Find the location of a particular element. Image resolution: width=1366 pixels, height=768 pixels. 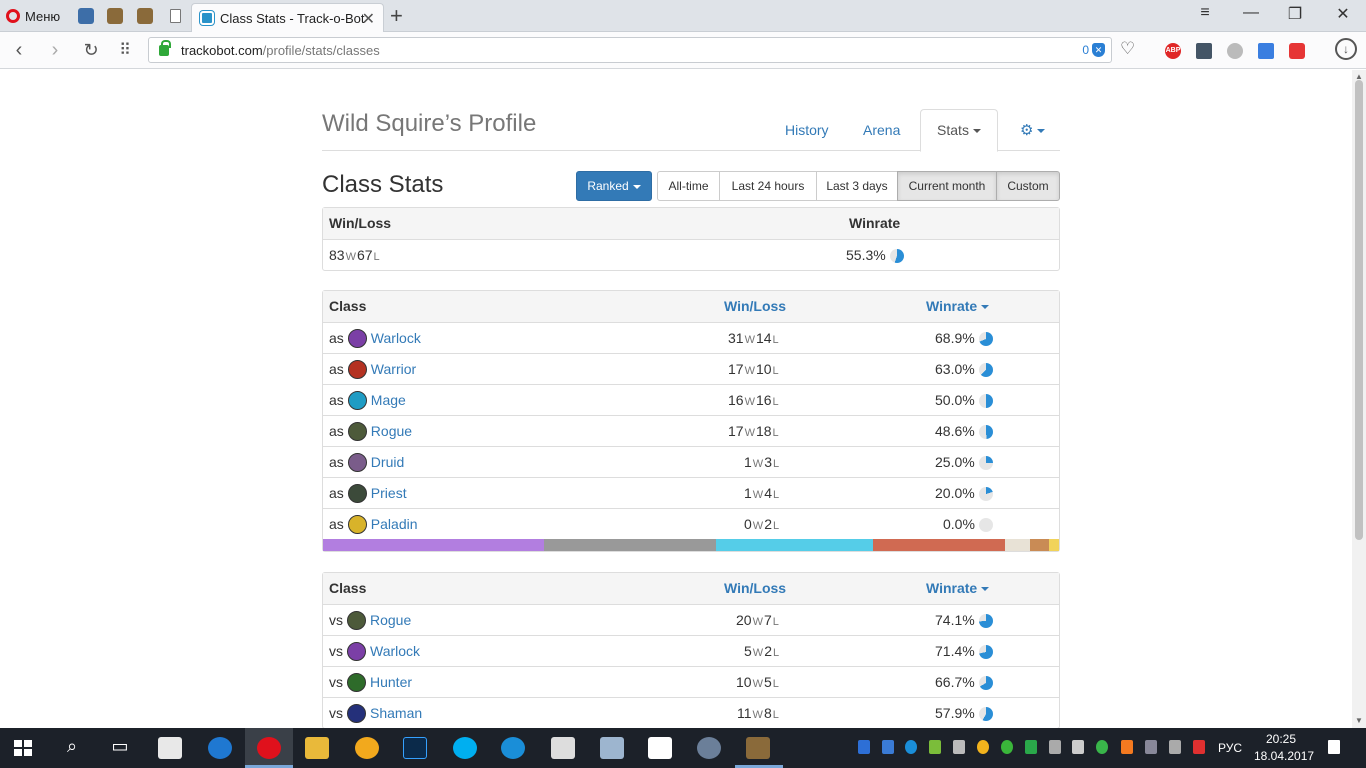

globe-icon is located at coordinates (1235, 51).